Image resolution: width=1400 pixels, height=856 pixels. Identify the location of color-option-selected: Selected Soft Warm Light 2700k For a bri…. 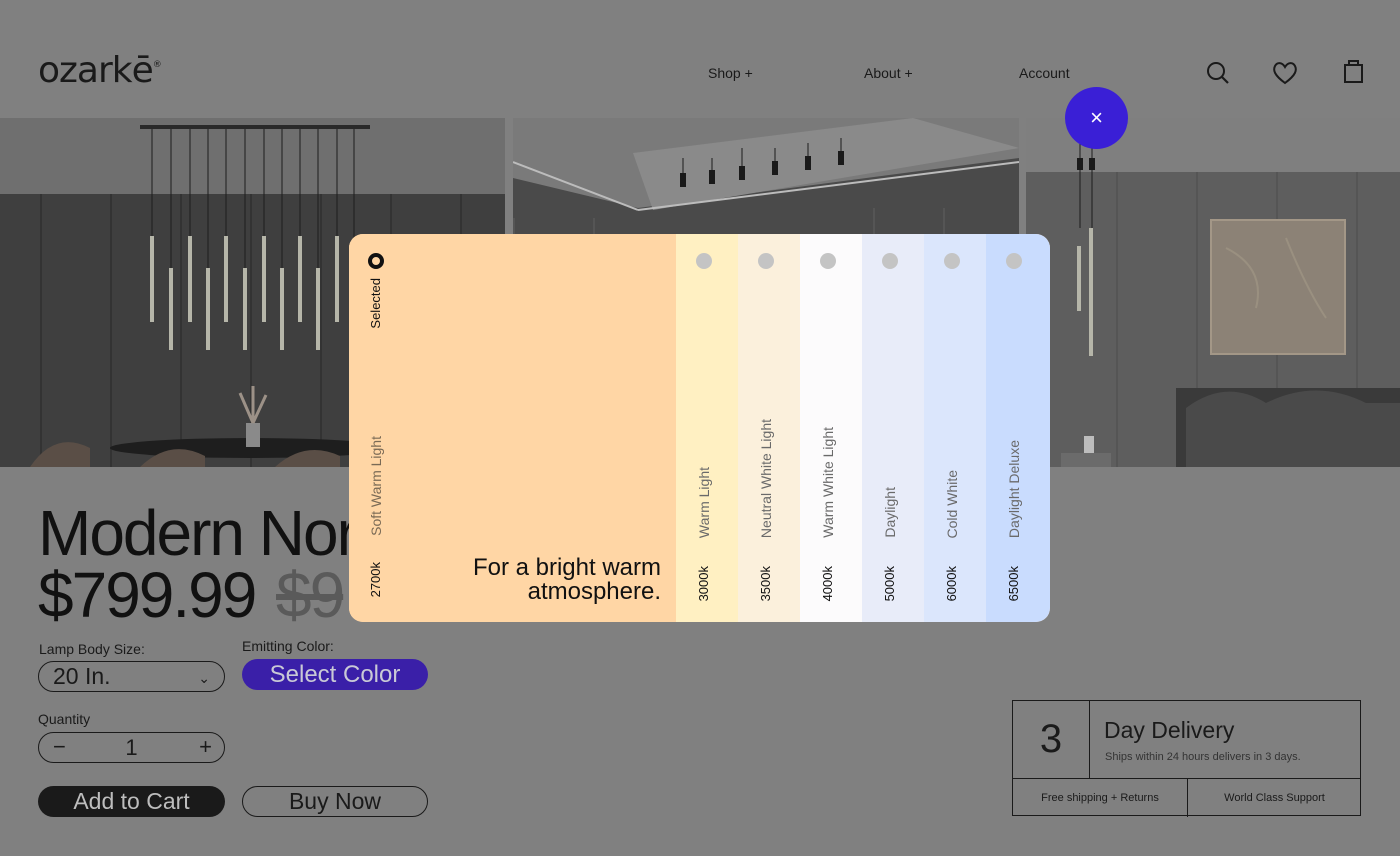
(512, 428).